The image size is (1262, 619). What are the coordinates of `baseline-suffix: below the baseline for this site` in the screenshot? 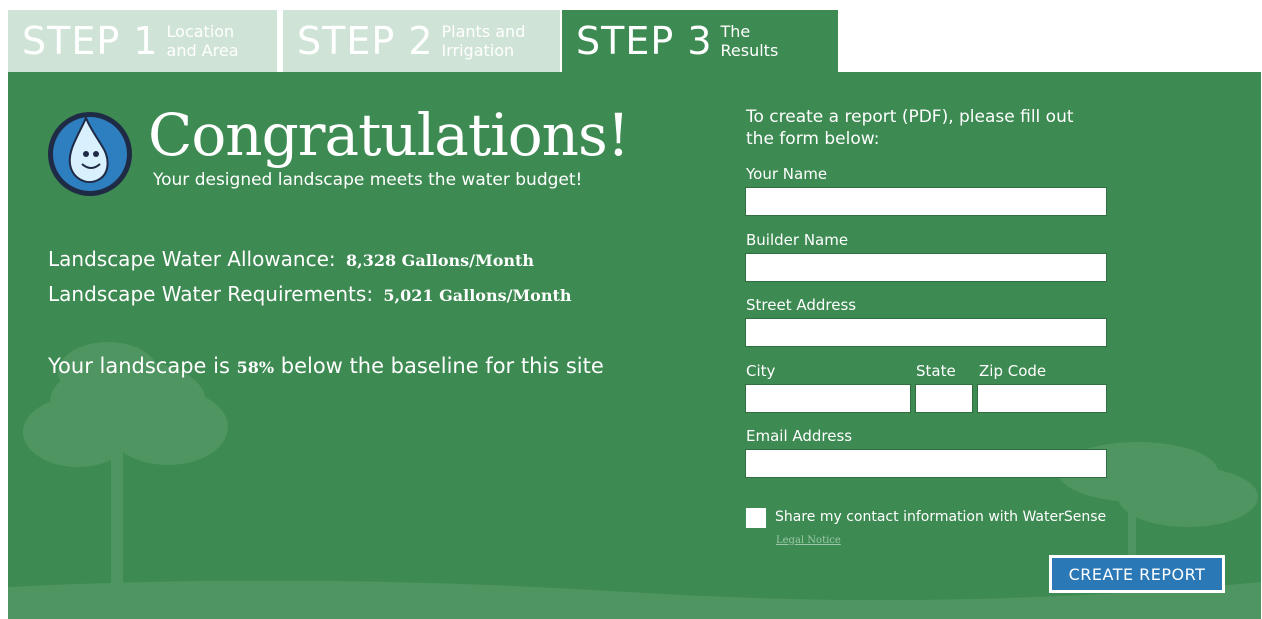 It's located at (442, 366).